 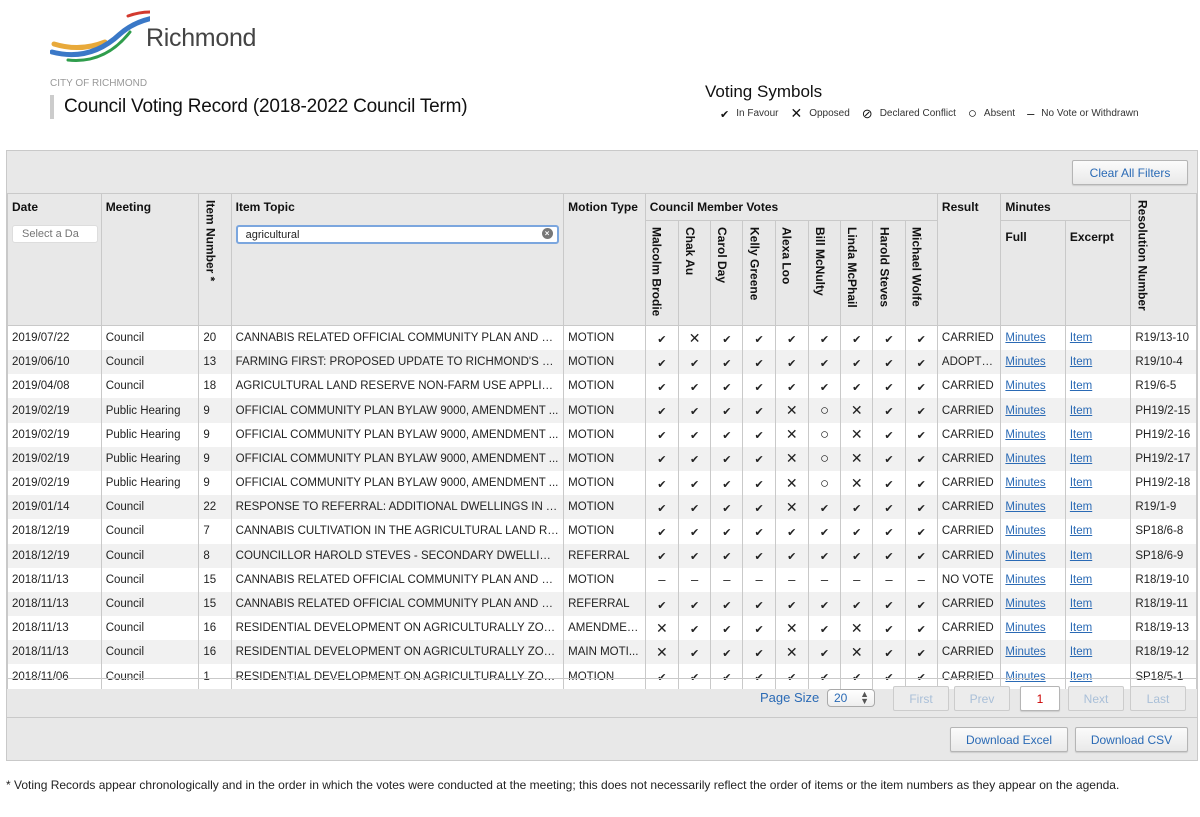 I want to click on declared-conflict-icon, so click(x=867, y=114).